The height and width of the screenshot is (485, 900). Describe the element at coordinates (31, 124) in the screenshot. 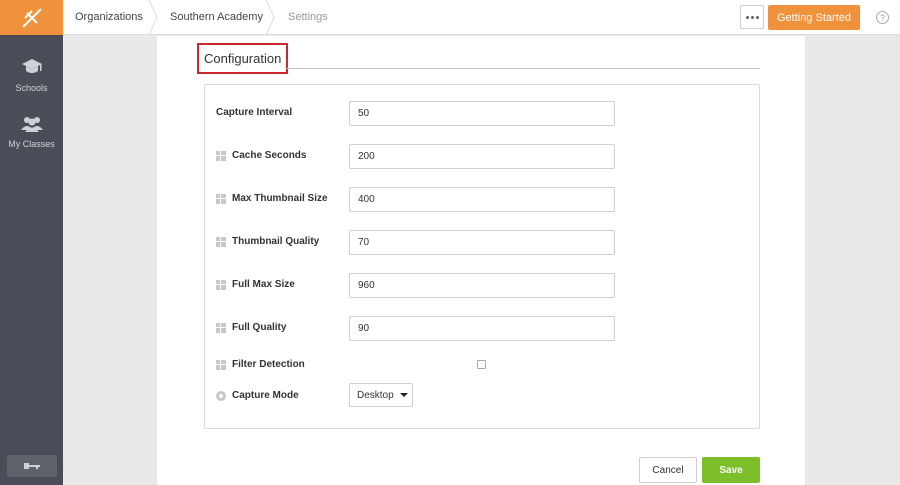

I see `users-icon` at that location.